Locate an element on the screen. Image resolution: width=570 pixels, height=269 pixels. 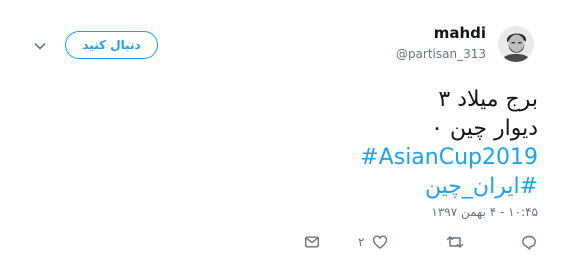
hashtag-asiancup2019: #AsianCup2019 is located at coordinates (449, 157).